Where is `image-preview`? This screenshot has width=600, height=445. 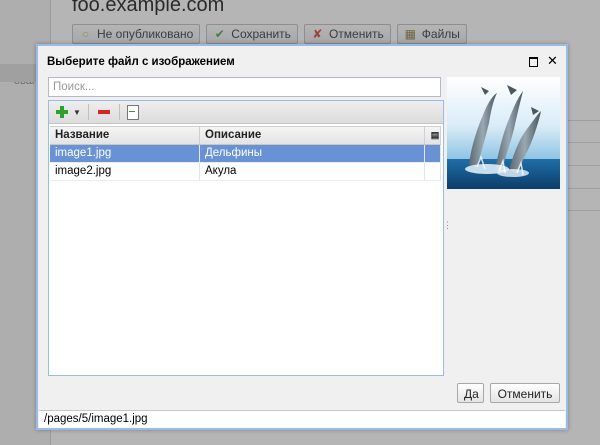 image-preview is located at coordinates (503, 133).